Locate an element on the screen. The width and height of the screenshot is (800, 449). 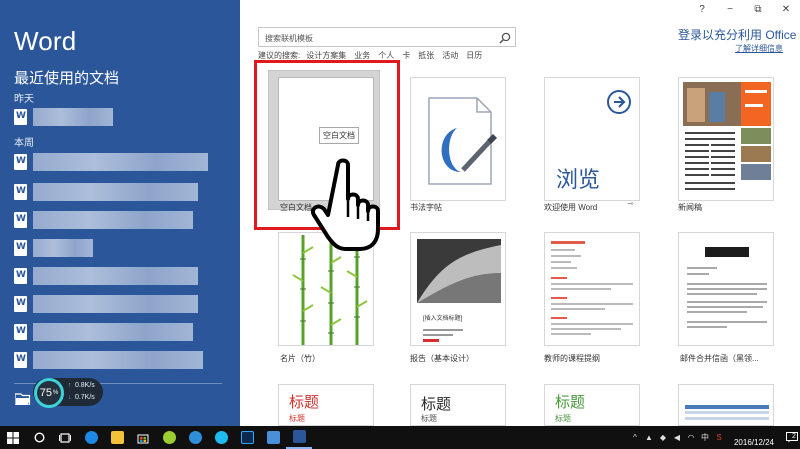
internet-explorer-icon is located at coordinates (221, 437).